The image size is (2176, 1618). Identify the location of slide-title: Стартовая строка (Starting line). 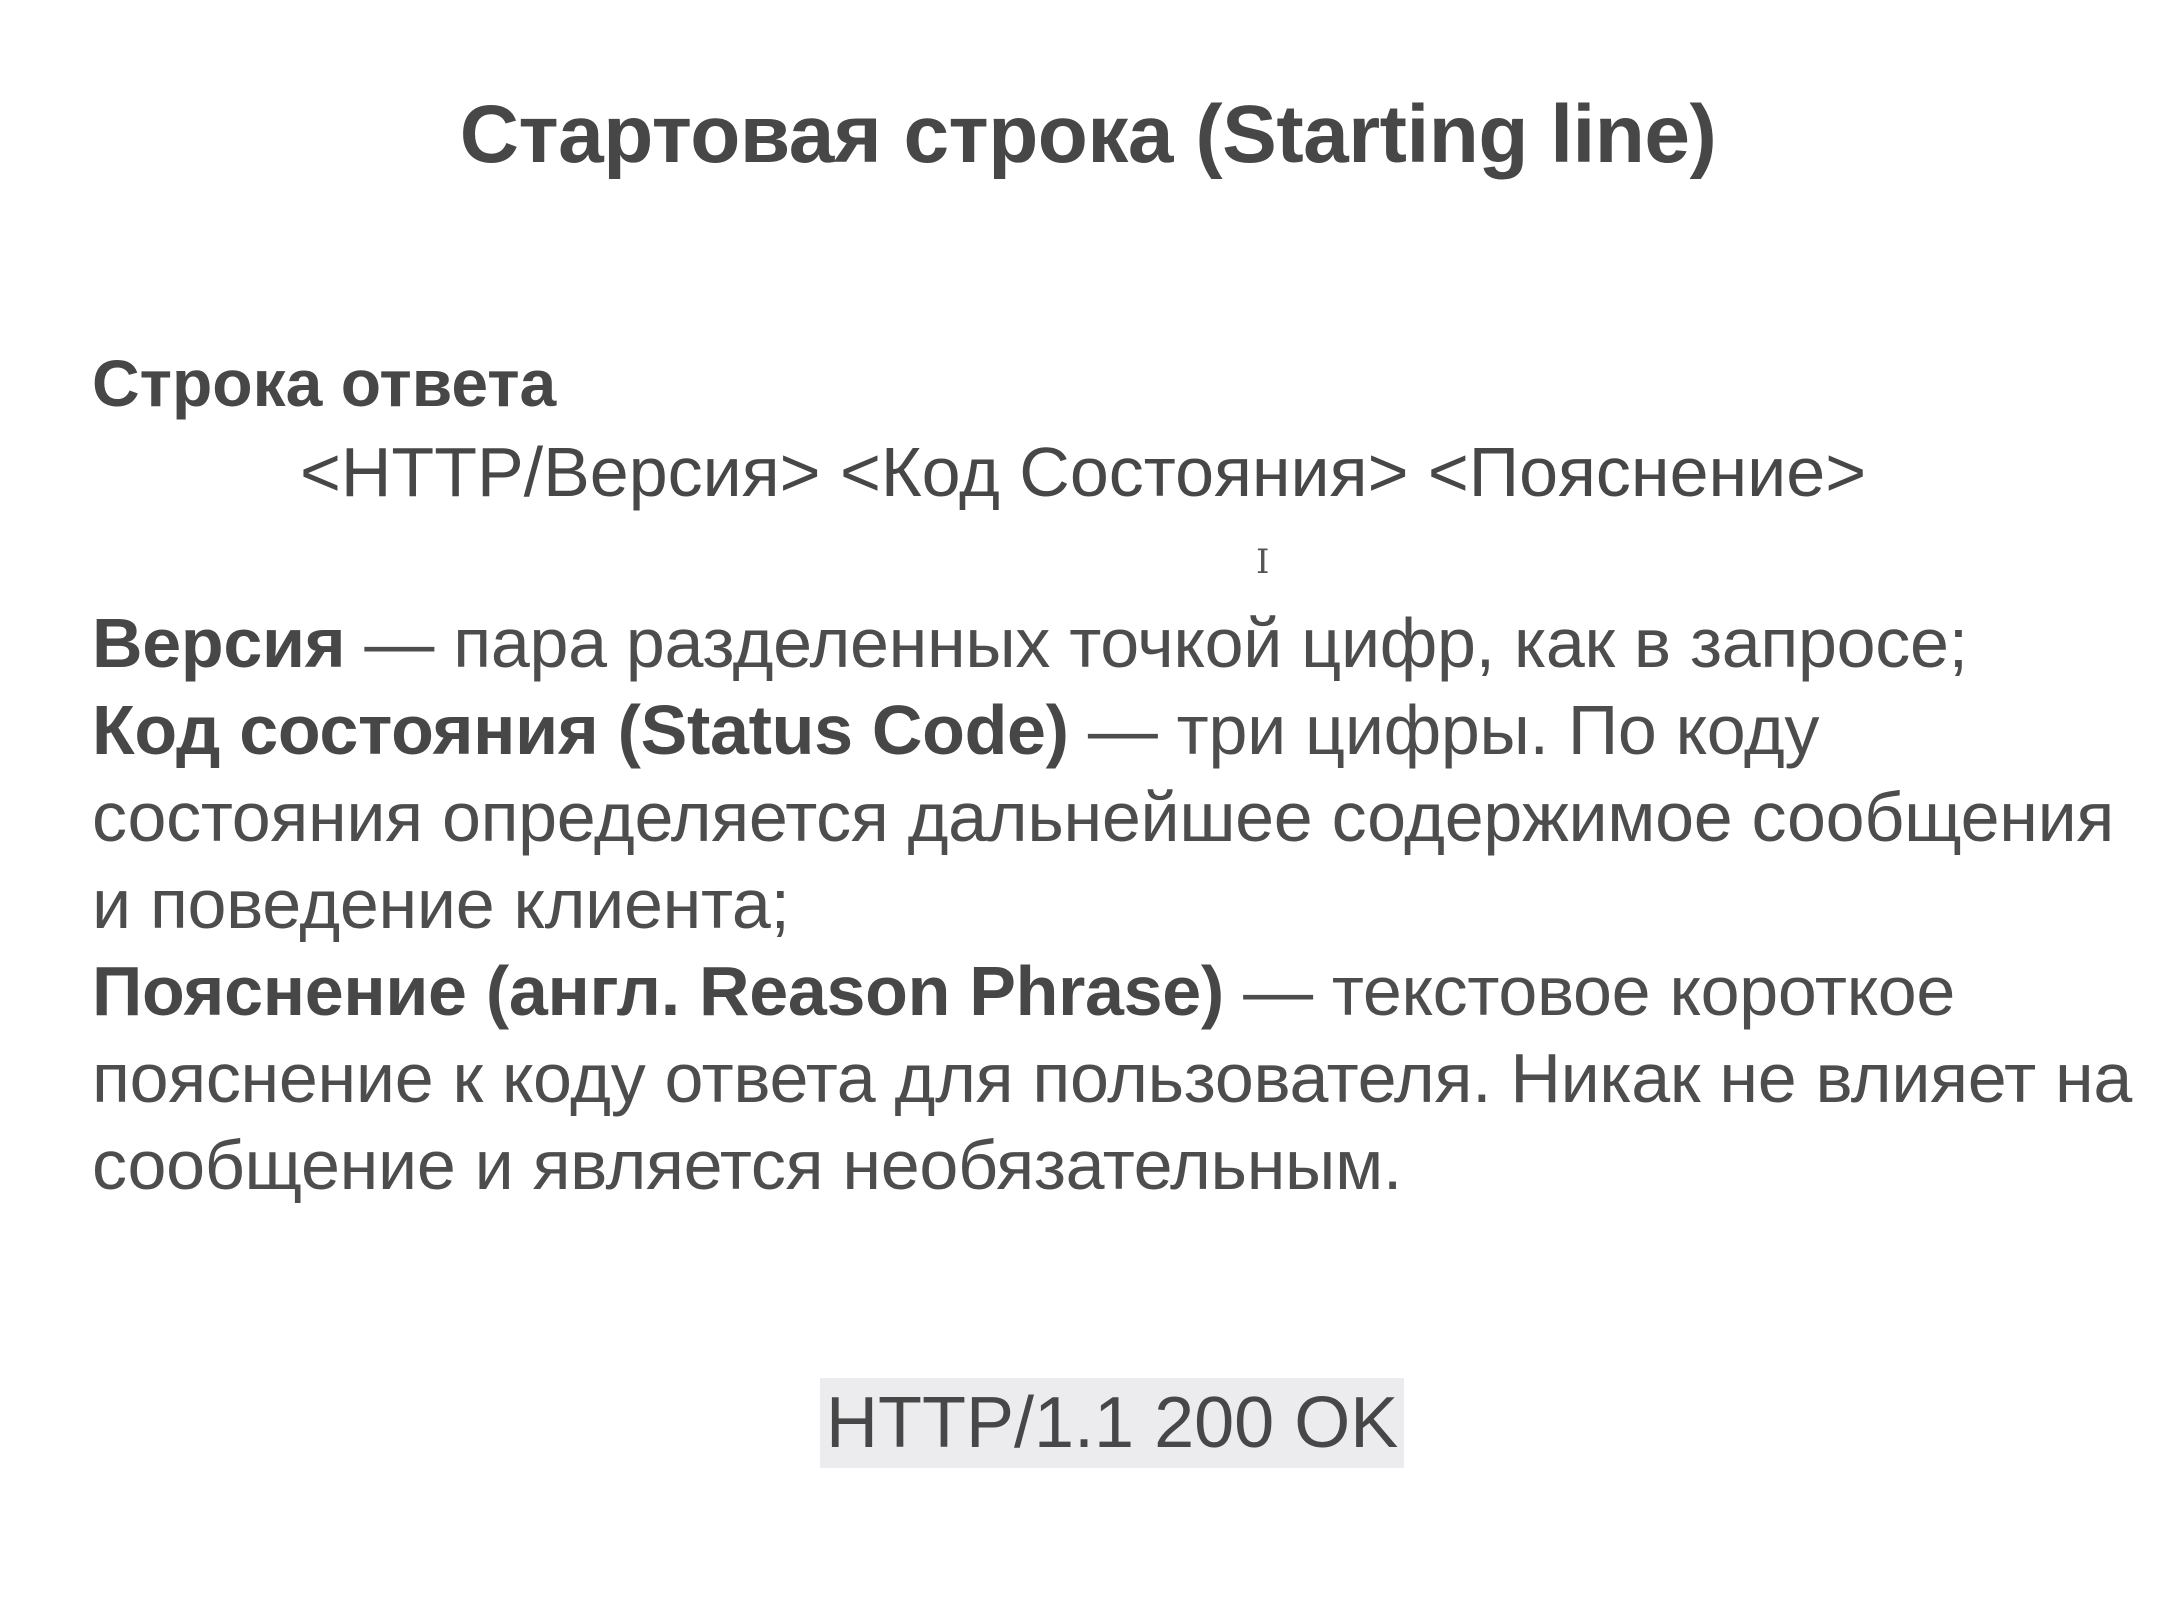
(1088, 134).